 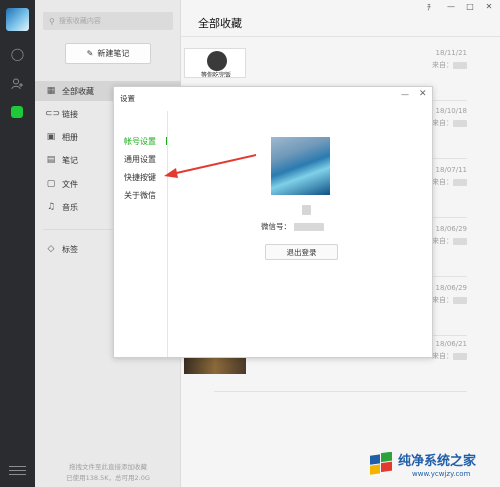 I want to click on watermark-url: www.ycwjzy.com, so click(x=441, y=474).